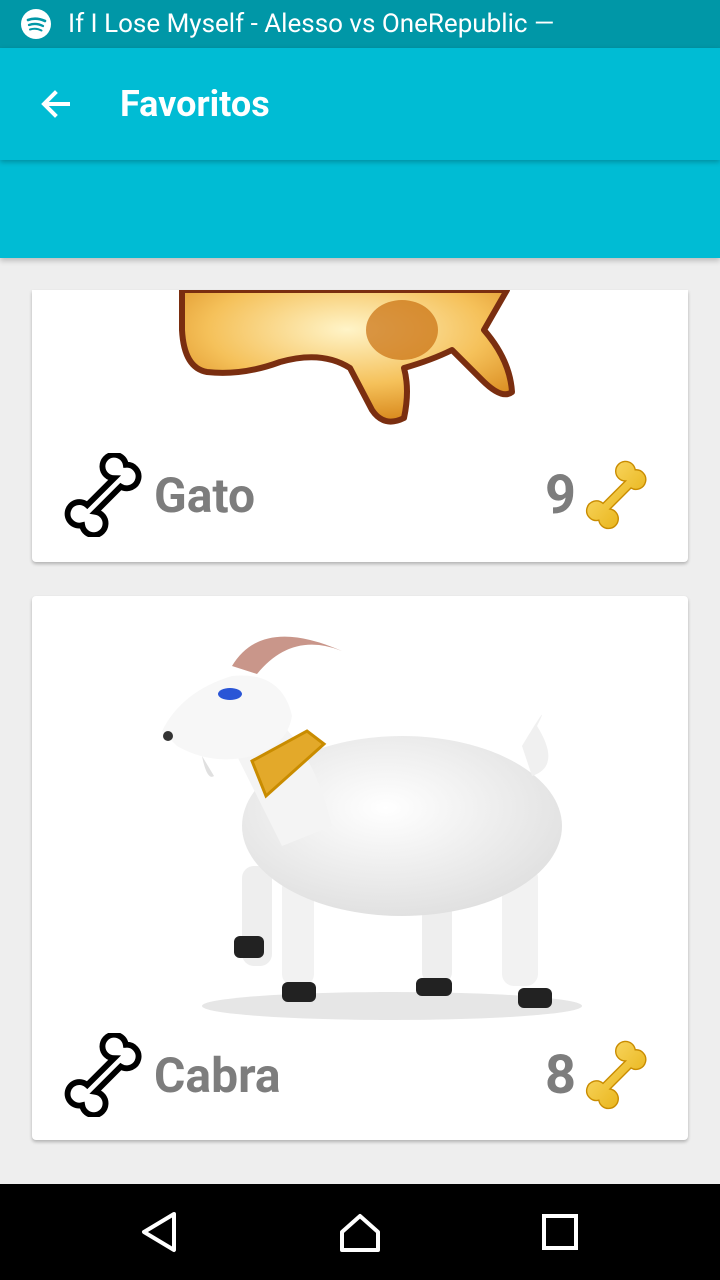 This screenshot has height=1280, width=720. I want to click on recents-square-icon, so click(560, 1232).